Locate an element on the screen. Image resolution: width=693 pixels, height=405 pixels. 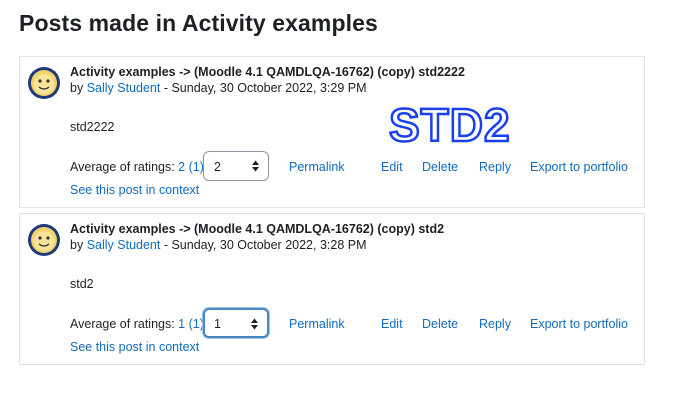
ratings-value-link: 2 (1) is located at coordinates (191, 167).